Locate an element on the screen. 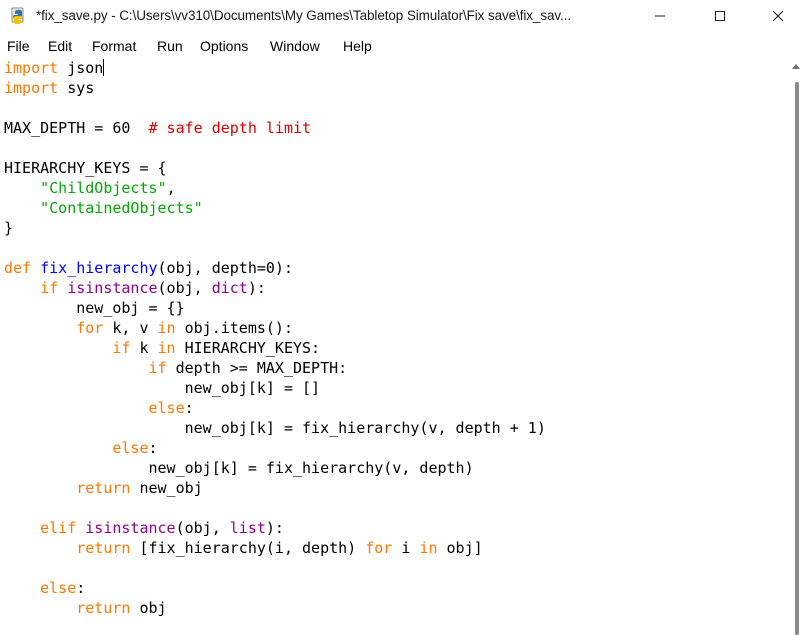 The width and height of the screenshot is (804, 635). code-line: new_obj[k] = fix_hierarchy(v, depth + 1) is located at coordinates (275, 428).